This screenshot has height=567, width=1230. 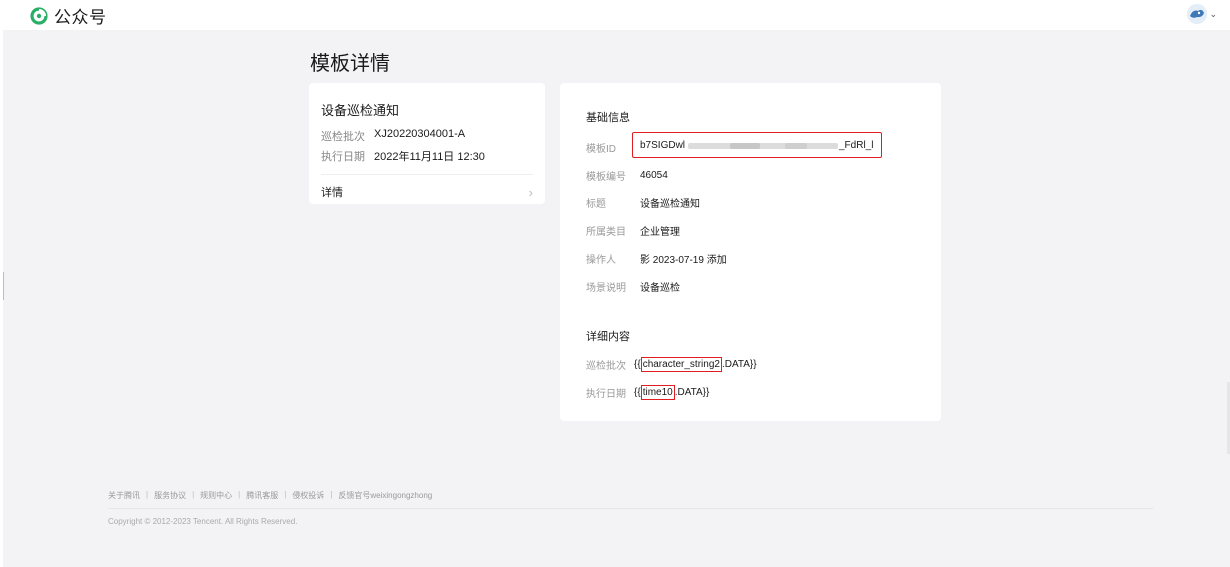 I want to click on preview-row-key: 巡检批次, so click(x=343, y=137).